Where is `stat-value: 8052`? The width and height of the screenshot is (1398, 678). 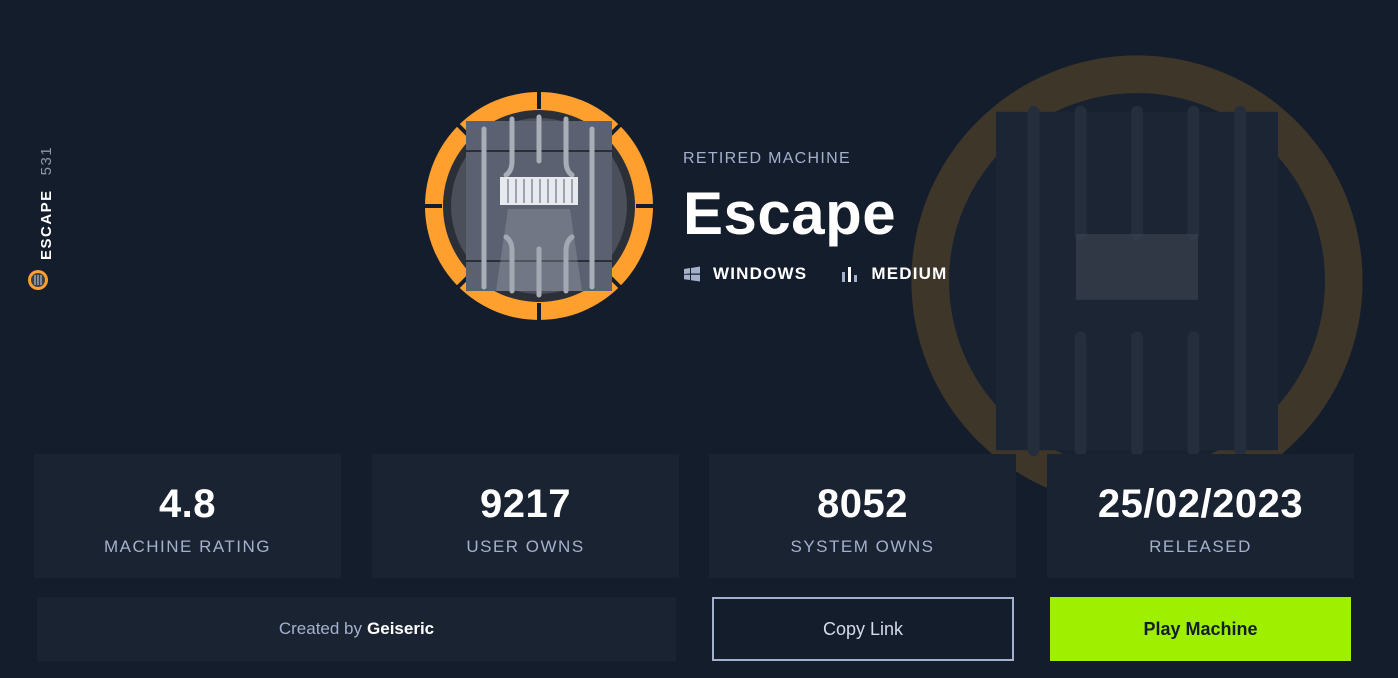
stat-value: 8052 is located at coordinates (862, 504).